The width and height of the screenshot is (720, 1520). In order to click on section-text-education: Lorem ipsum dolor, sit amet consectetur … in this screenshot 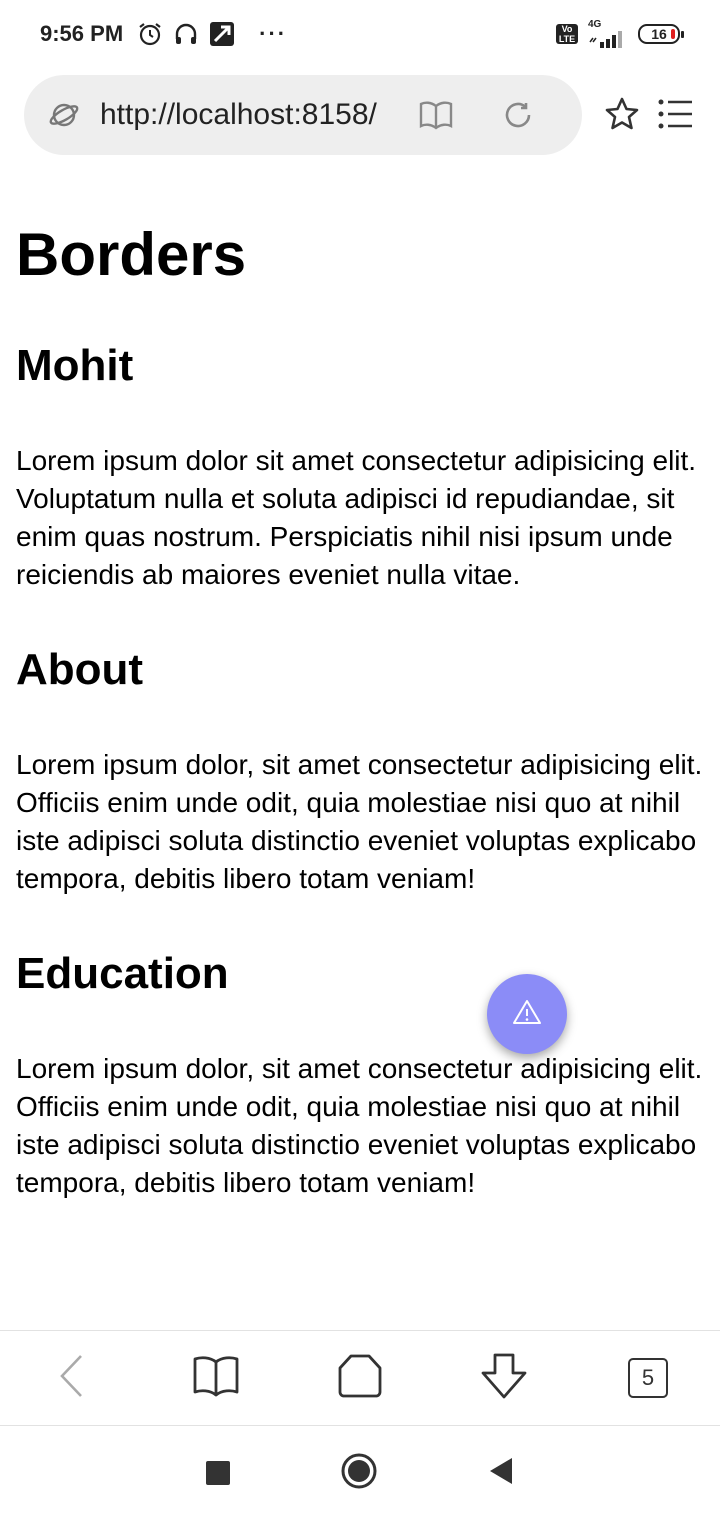, I will do `click(359, 1125)`.